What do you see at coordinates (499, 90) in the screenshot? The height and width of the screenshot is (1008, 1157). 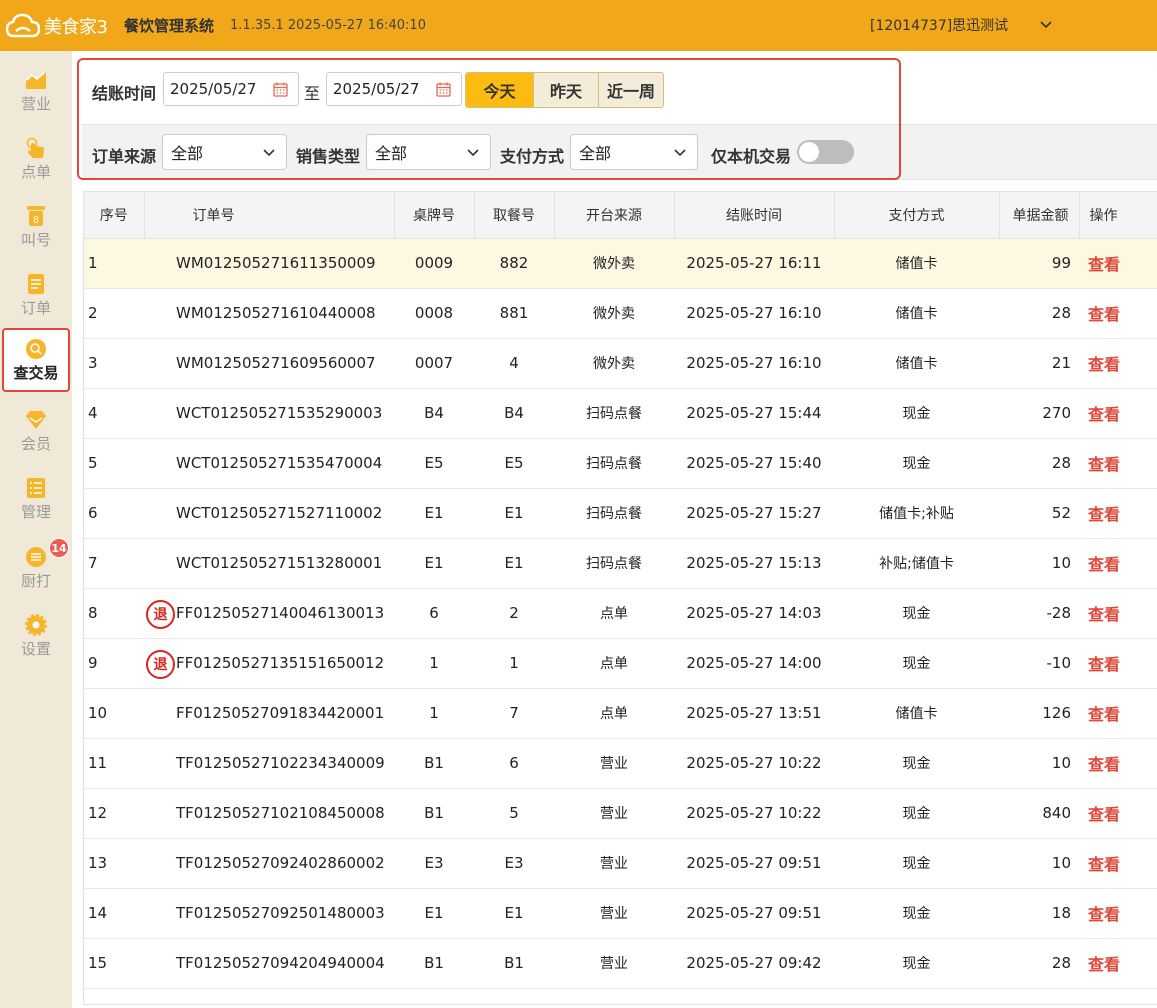 I see `range-today-button: 今天` at bounding box center [499, 90].